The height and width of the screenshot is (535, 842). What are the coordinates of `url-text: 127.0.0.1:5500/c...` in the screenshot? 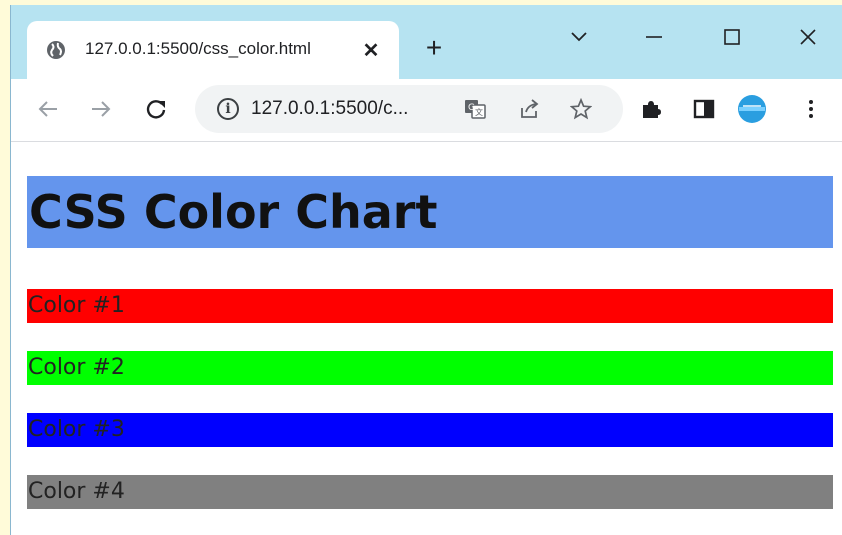 It's located at (329, 109).